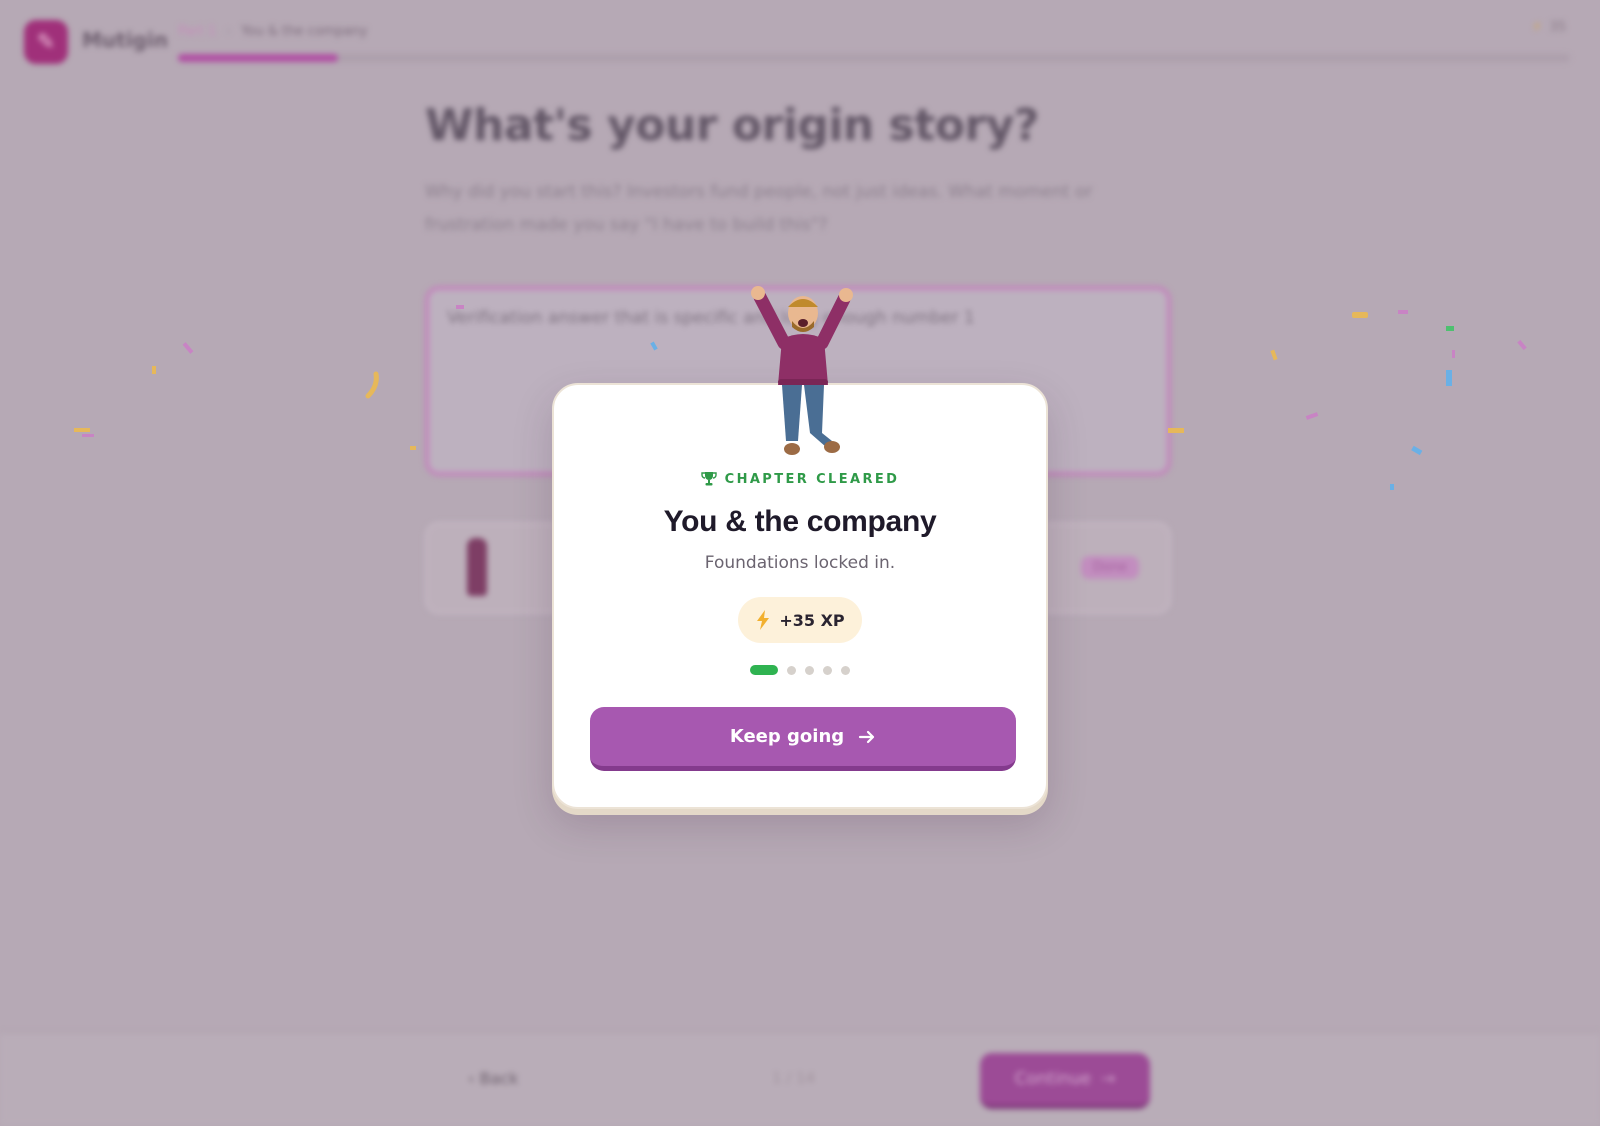  What do you see at coordinates (732, 125) in the screenshot?
I see `page-title: What's your origin story?` at bounding box center [732, 125].